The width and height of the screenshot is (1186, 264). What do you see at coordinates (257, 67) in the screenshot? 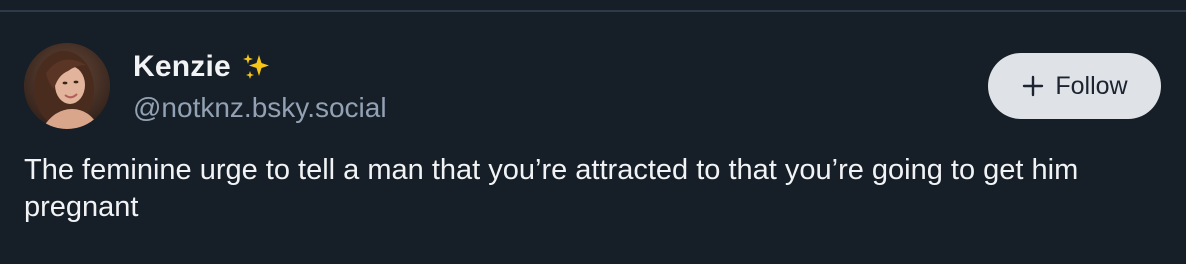
I see `sparkles-icon` at bounding box center [257, 67].